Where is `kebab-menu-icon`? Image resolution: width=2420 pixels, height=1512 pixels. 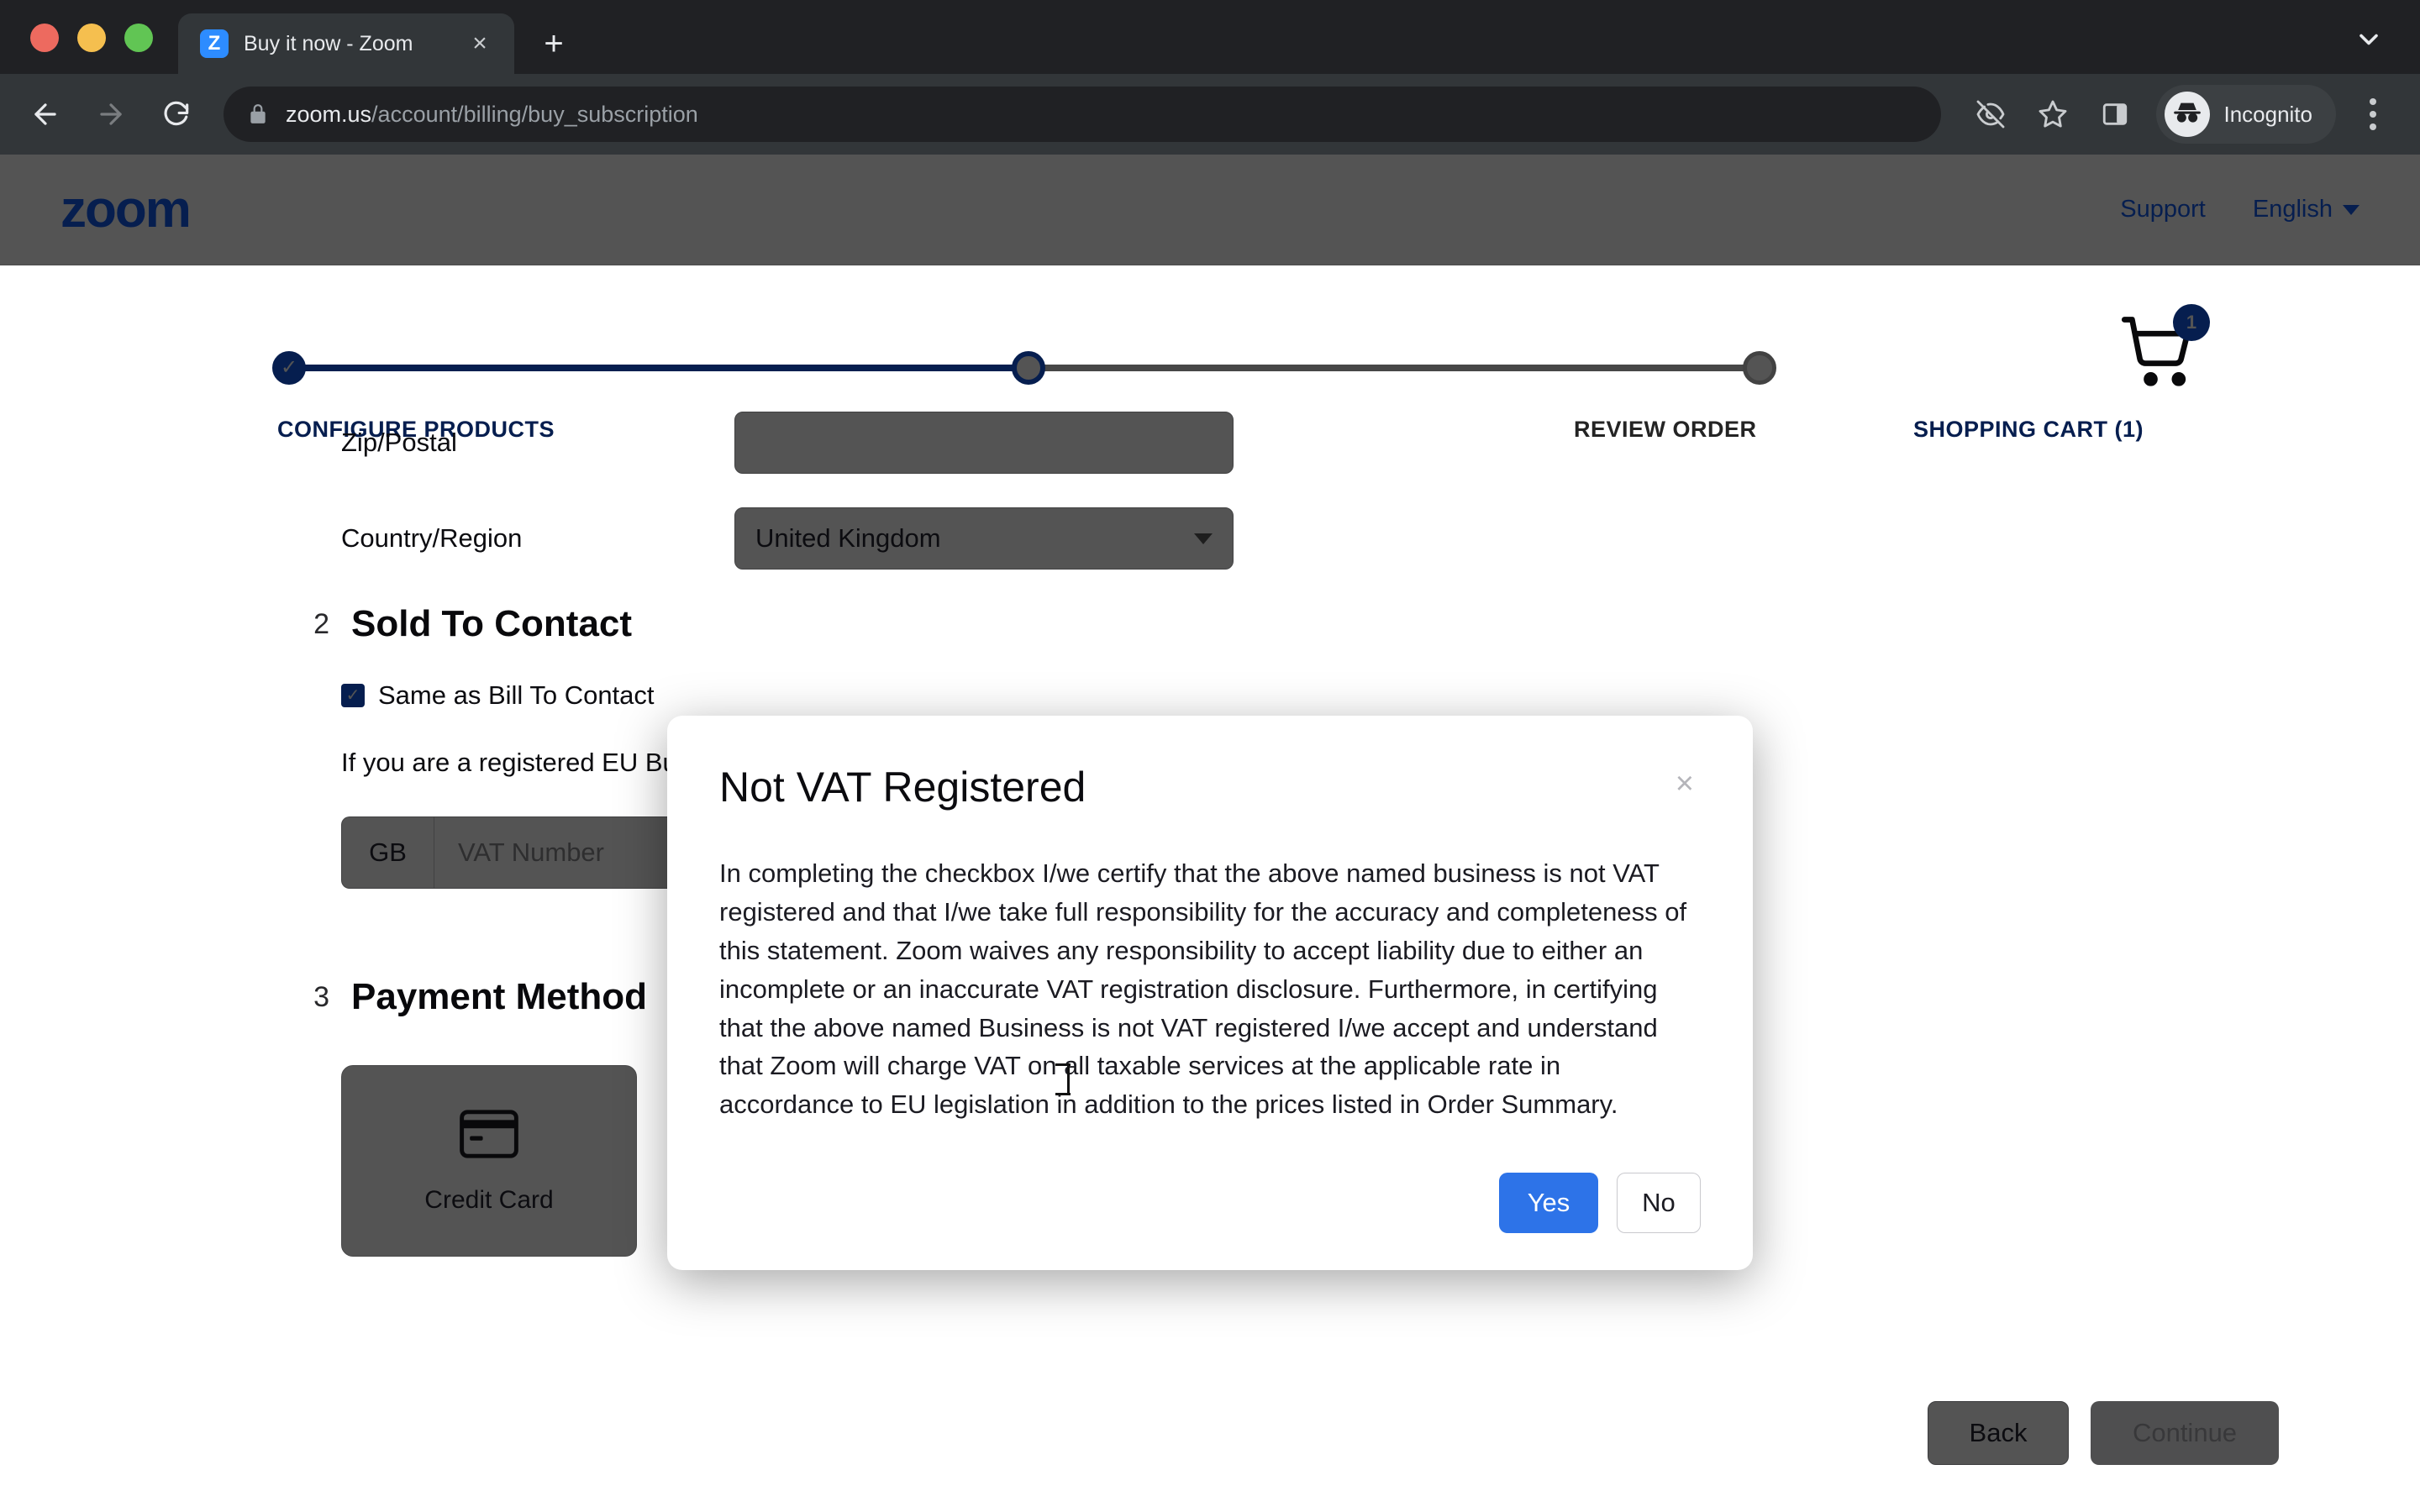 kebab-menu-icon is located at coordinates (2373, 114).